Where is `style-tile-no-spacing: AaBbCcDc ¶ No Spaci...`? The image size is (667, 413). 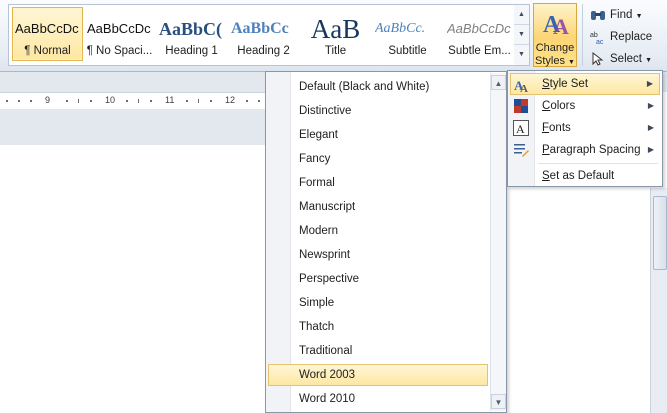
style-tile-no-spacing: AaBbCcDc ¶ No Spaci... is located at coordinates (119, 34).